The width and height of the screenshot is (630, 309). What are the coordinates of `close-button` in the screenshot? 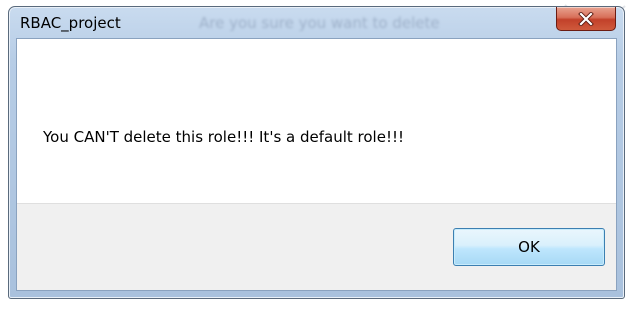 It's located at (586, 19).